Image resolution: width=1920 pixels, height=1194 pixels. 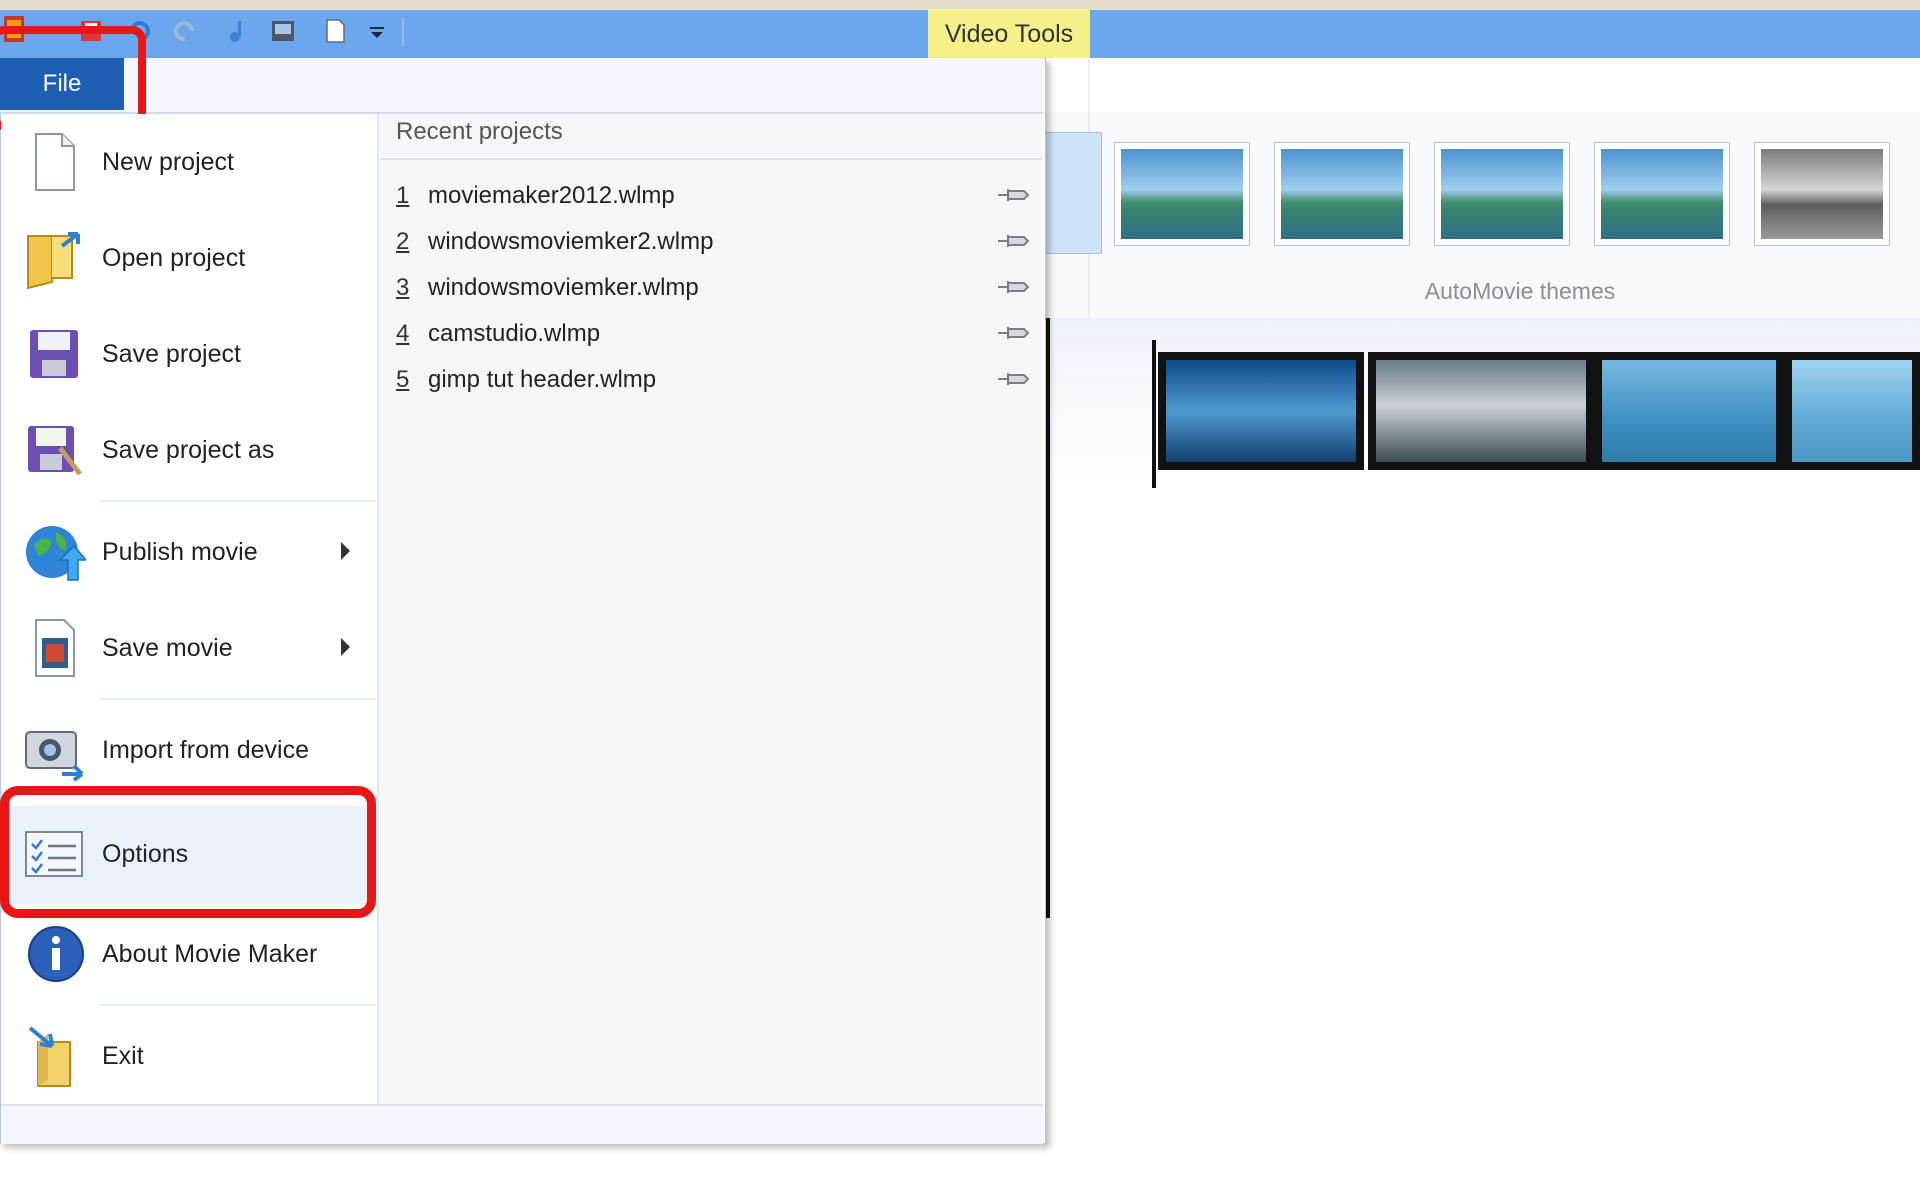 What do you see at coordinates (171, 353) in the screenshot?
I see `save-project-label: Save project` at bounding box center [171, 353].